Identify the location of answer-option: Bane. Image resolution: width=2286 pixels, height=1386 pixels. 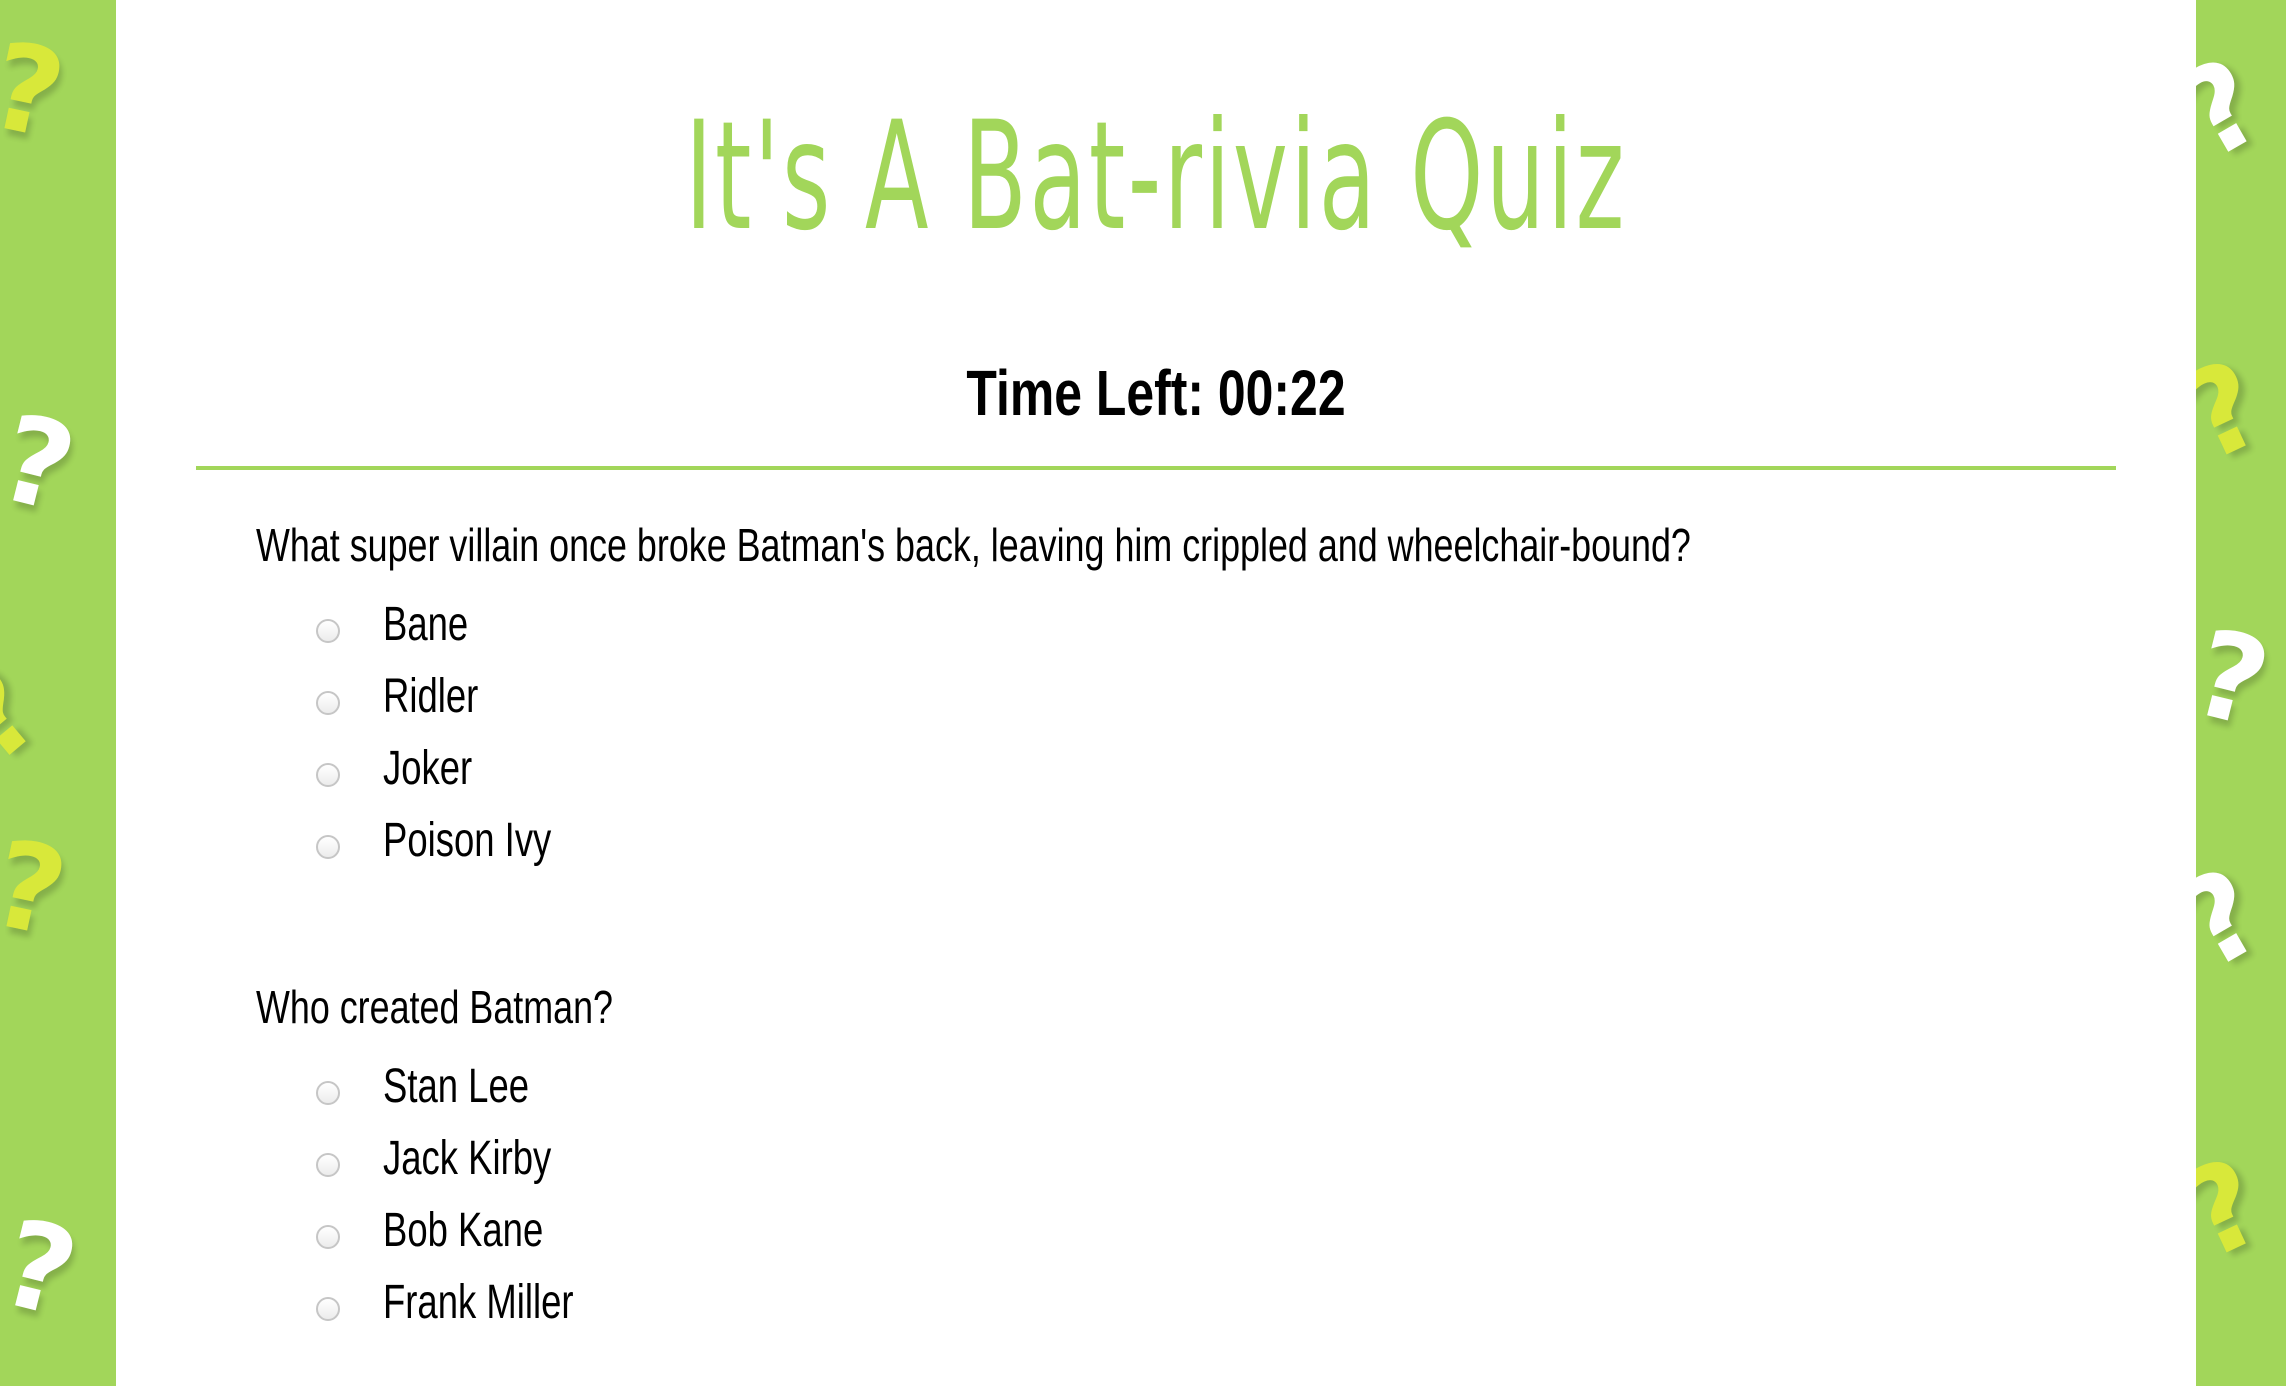
(1181, 627).